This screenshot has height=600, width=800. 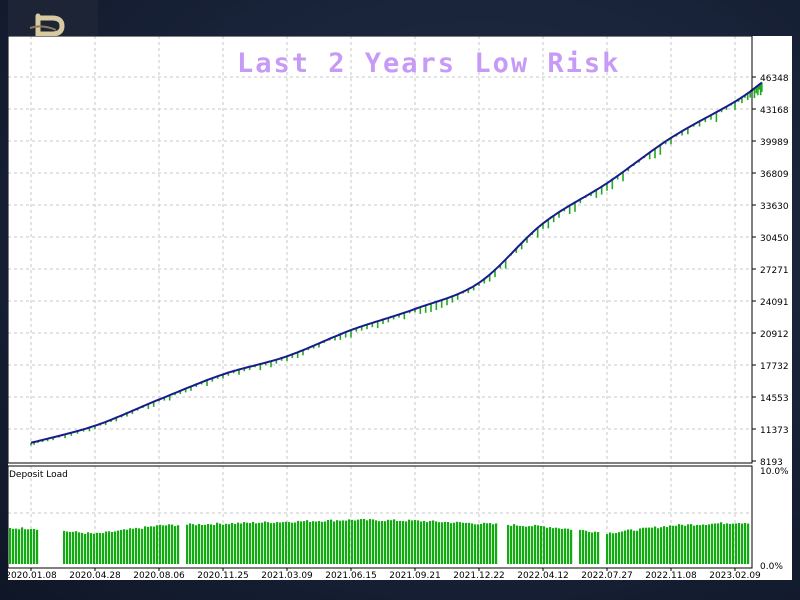 I want to click on y-tick-label: 39989, so click(x=774, y=143).